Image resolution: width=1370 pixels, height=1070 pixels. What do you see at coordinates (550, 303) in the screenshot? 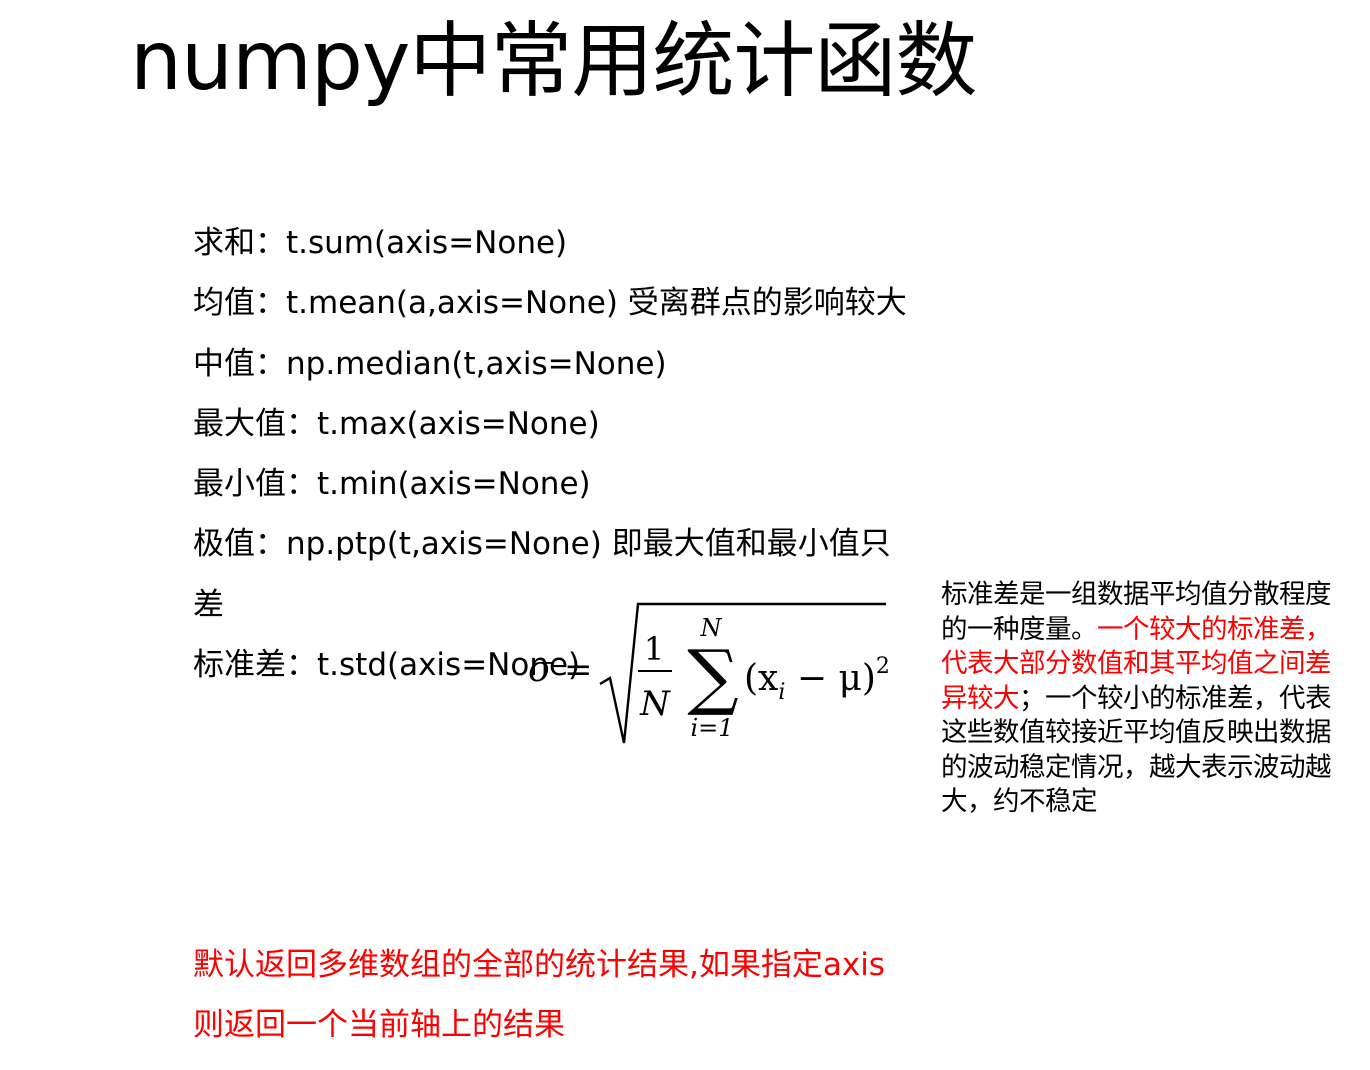
I see `function-mean: 均值：t.mean(a,axis=None) 受离群点的影响较大` at bounding box center [550, 303].